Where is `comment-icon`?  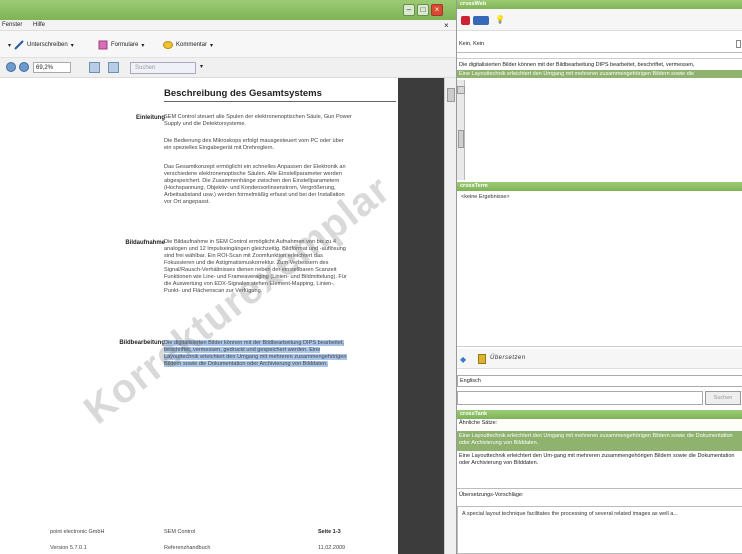 comment-icon is located at coordinates (168, 45).